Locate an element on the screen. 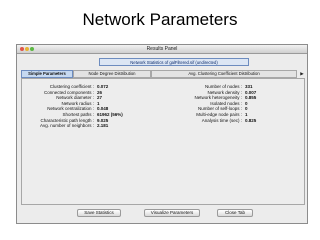 The width and height of the screenshot is (320, 240). stat-label: Avg. number of neighbors : is located at coordinates (67, 126).